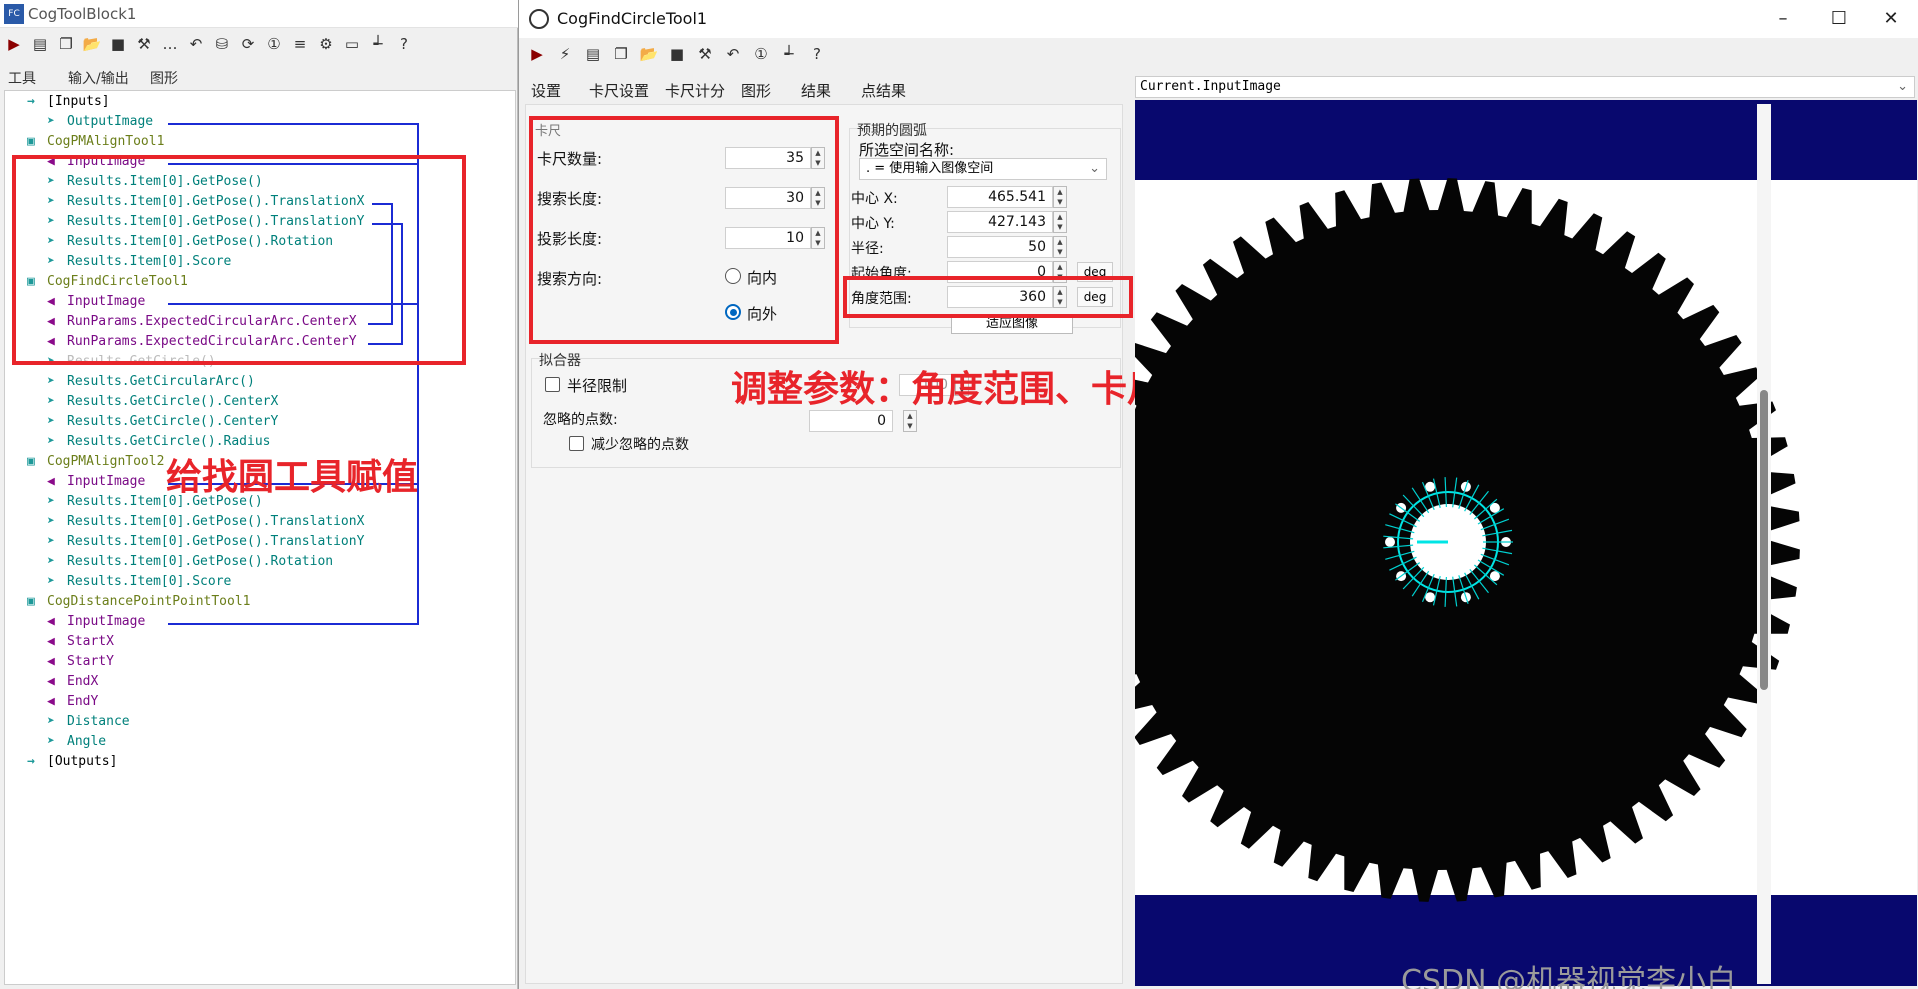 Image resolution: width=1918 pixels, height=989 pixels. Describe the element at coordinates (640, 445) in the screenshot. I see `reduce-ignore-label: 减少忽略的点数` at that location.